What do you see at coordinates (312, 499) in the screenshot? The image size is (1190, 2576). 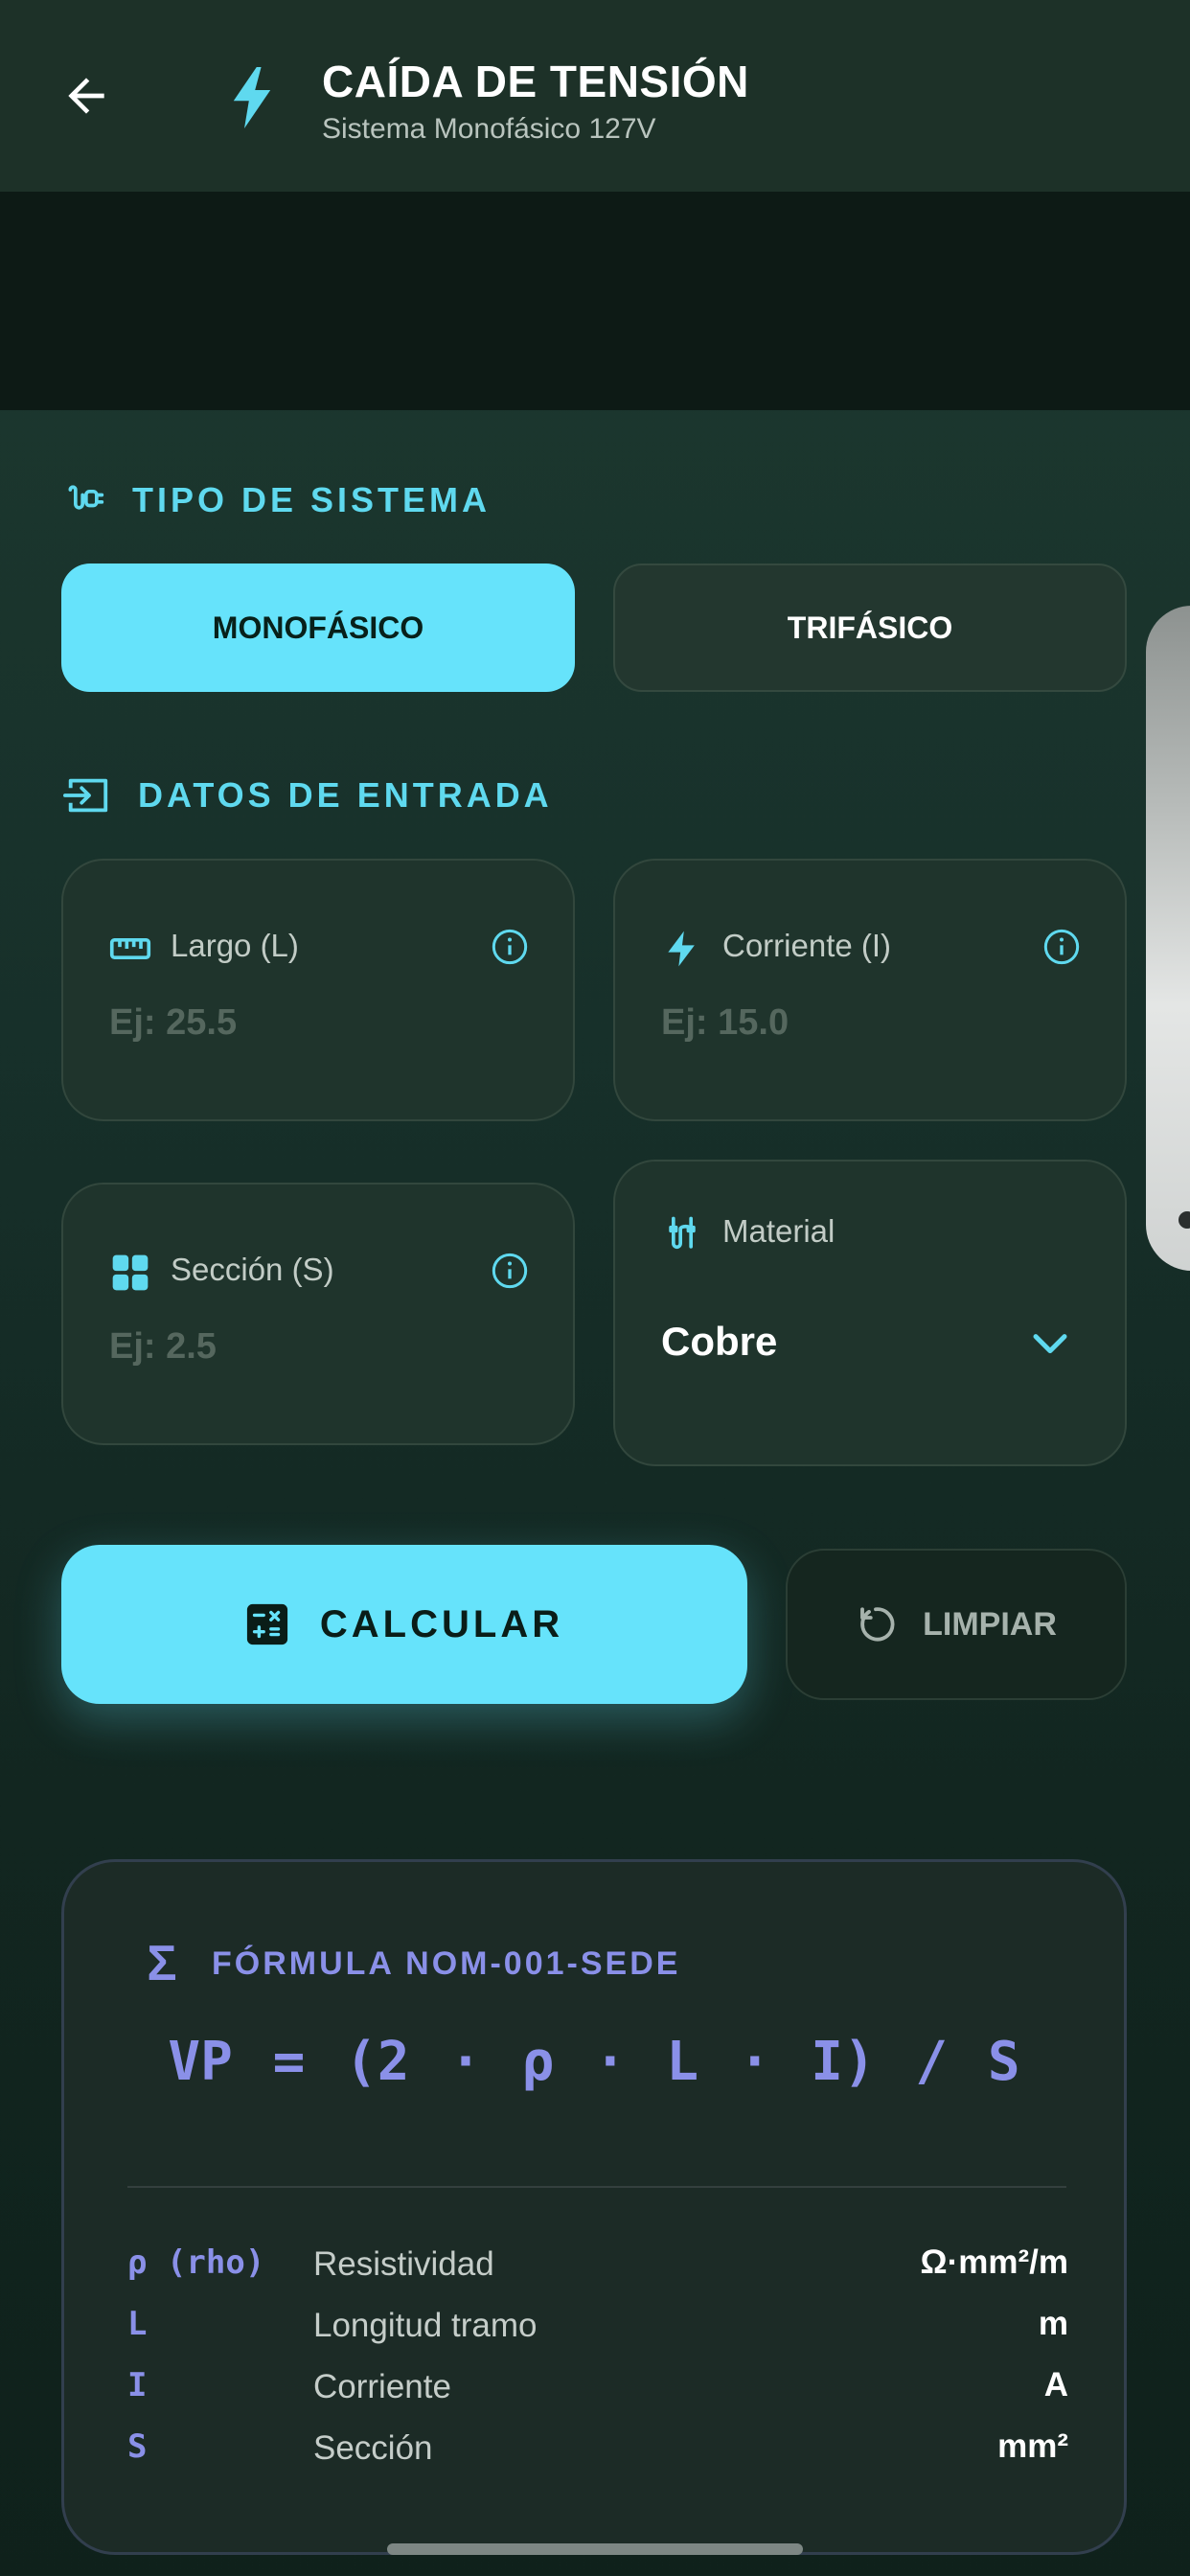 I see `system-section-label: TIPO DE SISTEMA` at bounding box center [312, 499].